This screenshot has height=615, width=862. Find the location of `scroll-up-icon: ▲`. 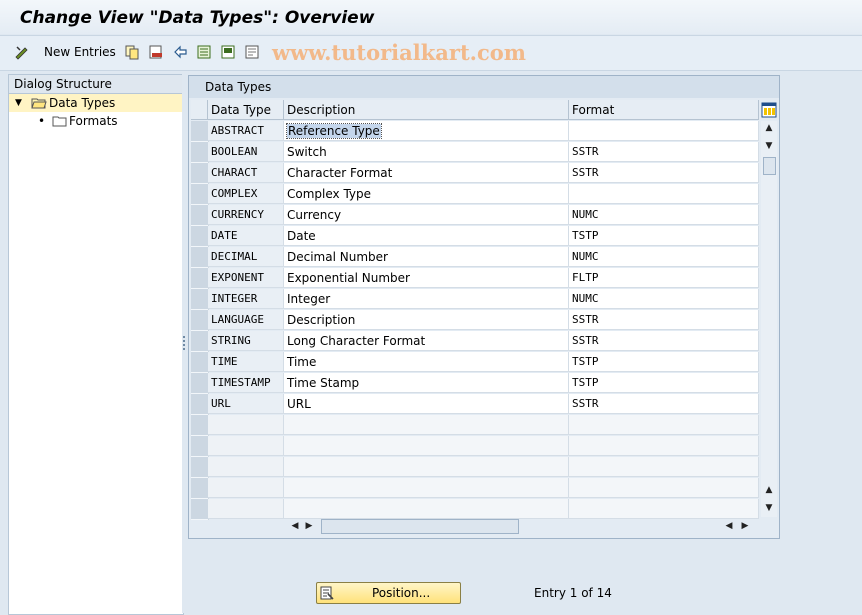

scroll-up-icon: ▲ is located at coordinates (769, 128).